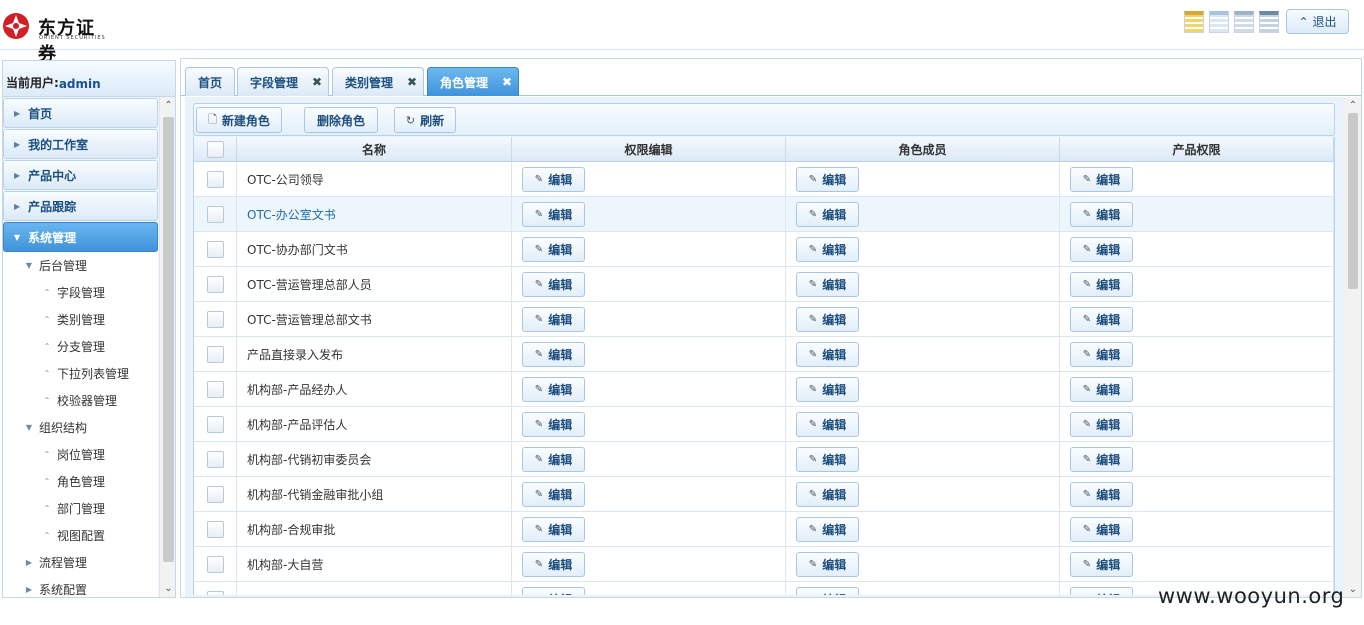 This screenshot has height=625, width=1364. Describe the element at coordinates (764, 529) in the screenshot. I see `table-row: 机构部-合规审批 ✎ 编辑 ✎ 编辑 ✎ 编辑` at that location.